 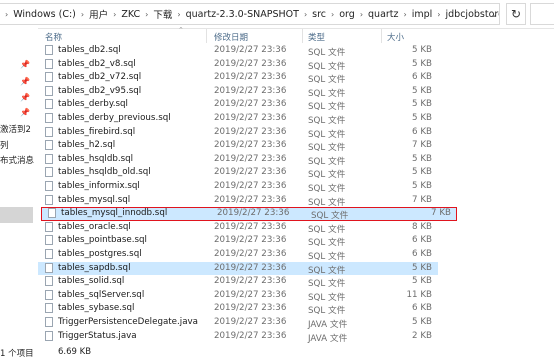 I want to click on column-size: 大小, so click(x=395, y=37).